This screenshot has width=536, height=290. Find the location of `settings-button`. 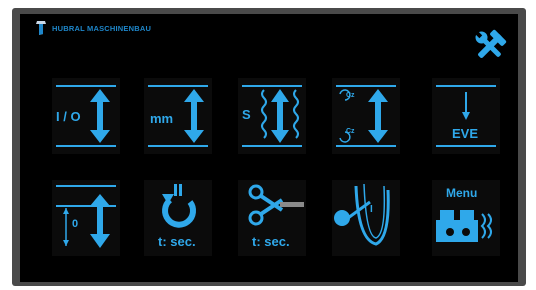

settings-button is located at coordinates (490, 46).